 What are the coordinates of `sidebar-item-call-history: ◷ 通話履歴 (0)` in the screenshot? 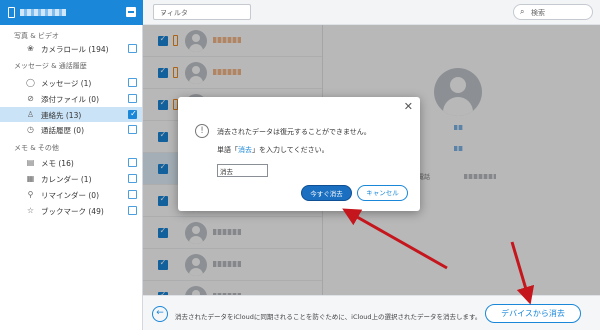 It's located at (71, 129).